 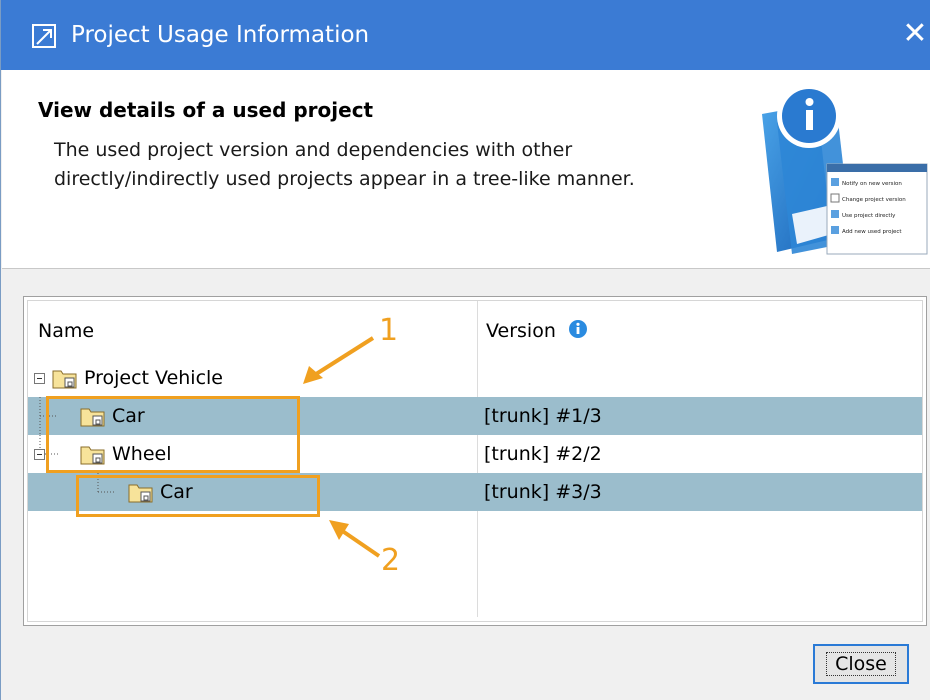 I want to click on row-name: Project Vehicle, so click(x=153, y=378).